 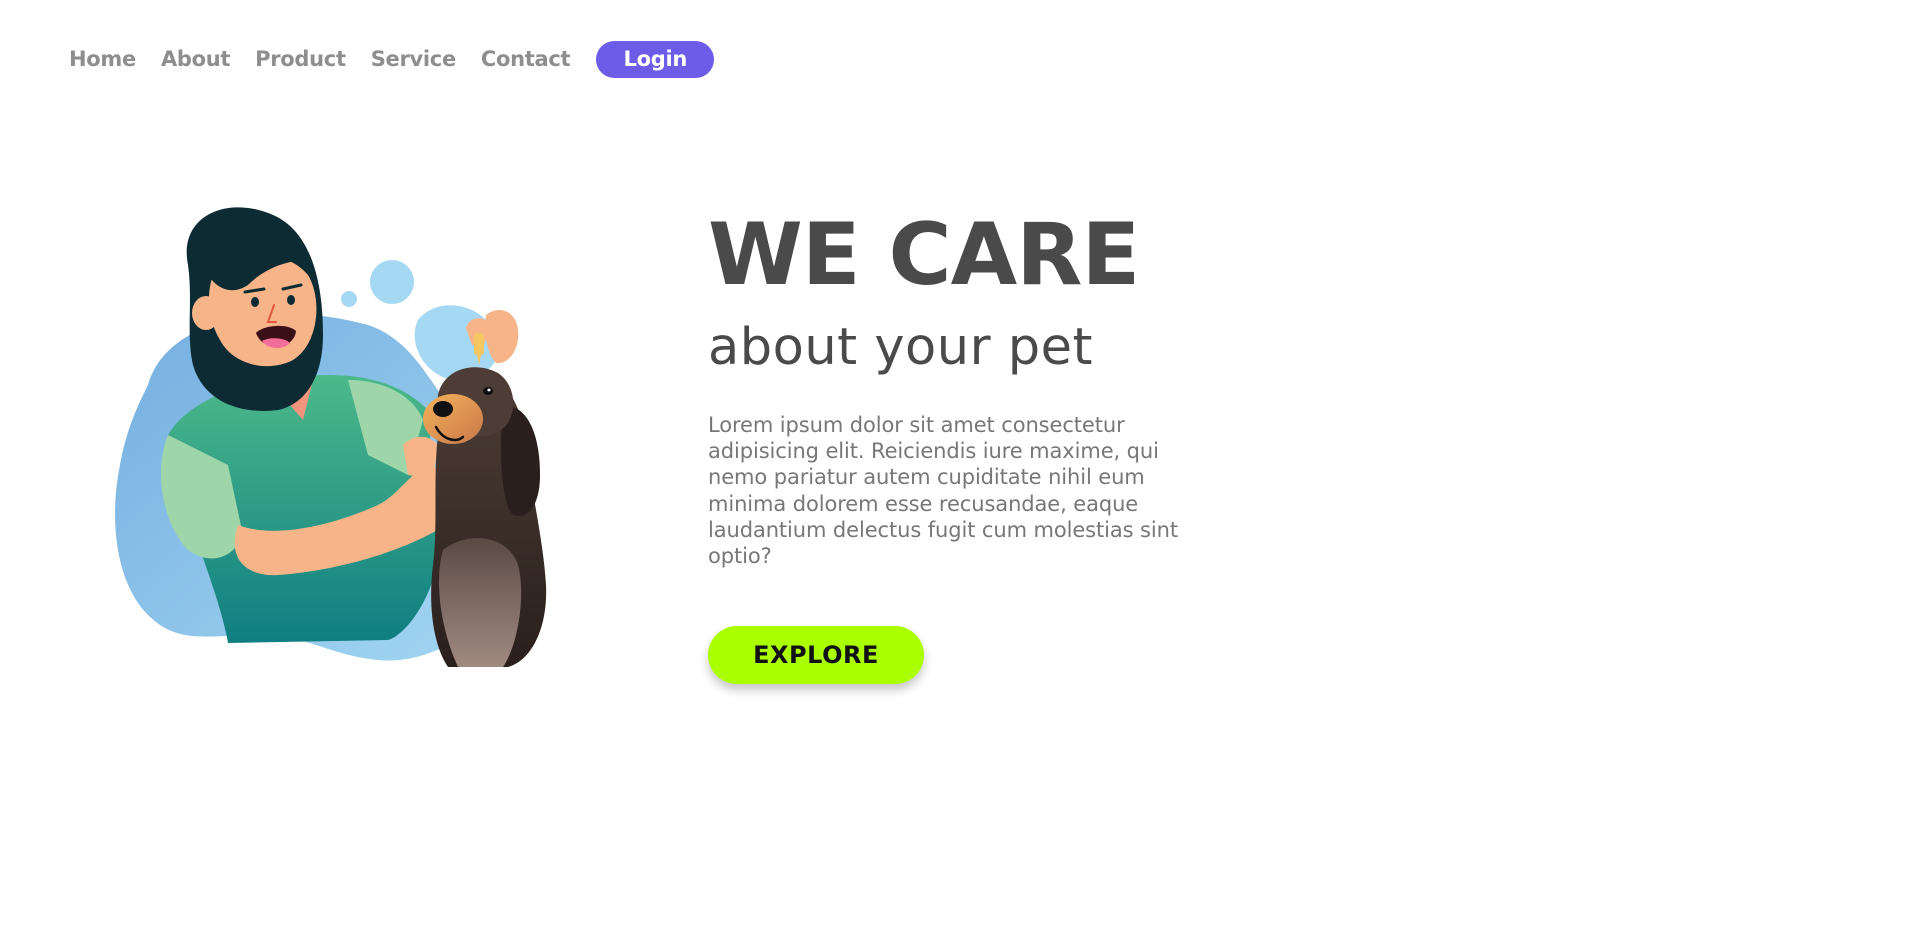 What do you see at coordinates (924, 255) in the screenshot?
I see `hero-title: WE CARE` at bounding box center [924, 255].